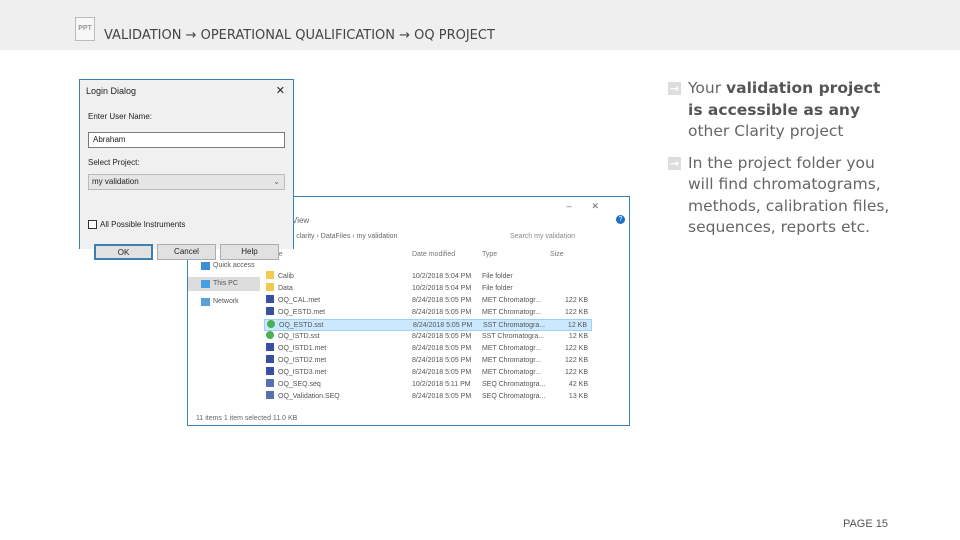 This screenshot has height=540, width=960. I want to click on window-controls: –✕, so click(592, 206).